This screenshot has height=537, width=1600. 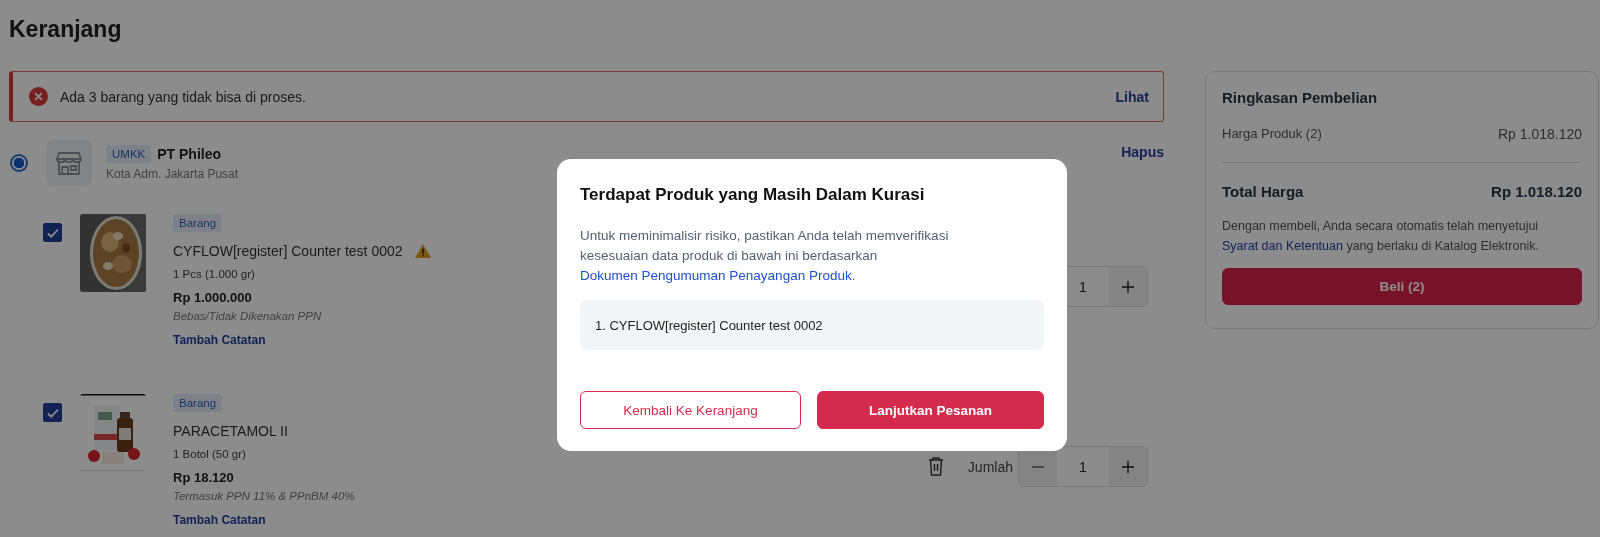 What do you see at coordinates (1132, 96) in the screenshot?
I see `view-link: Lihat` at bounding box center [1132, 96].